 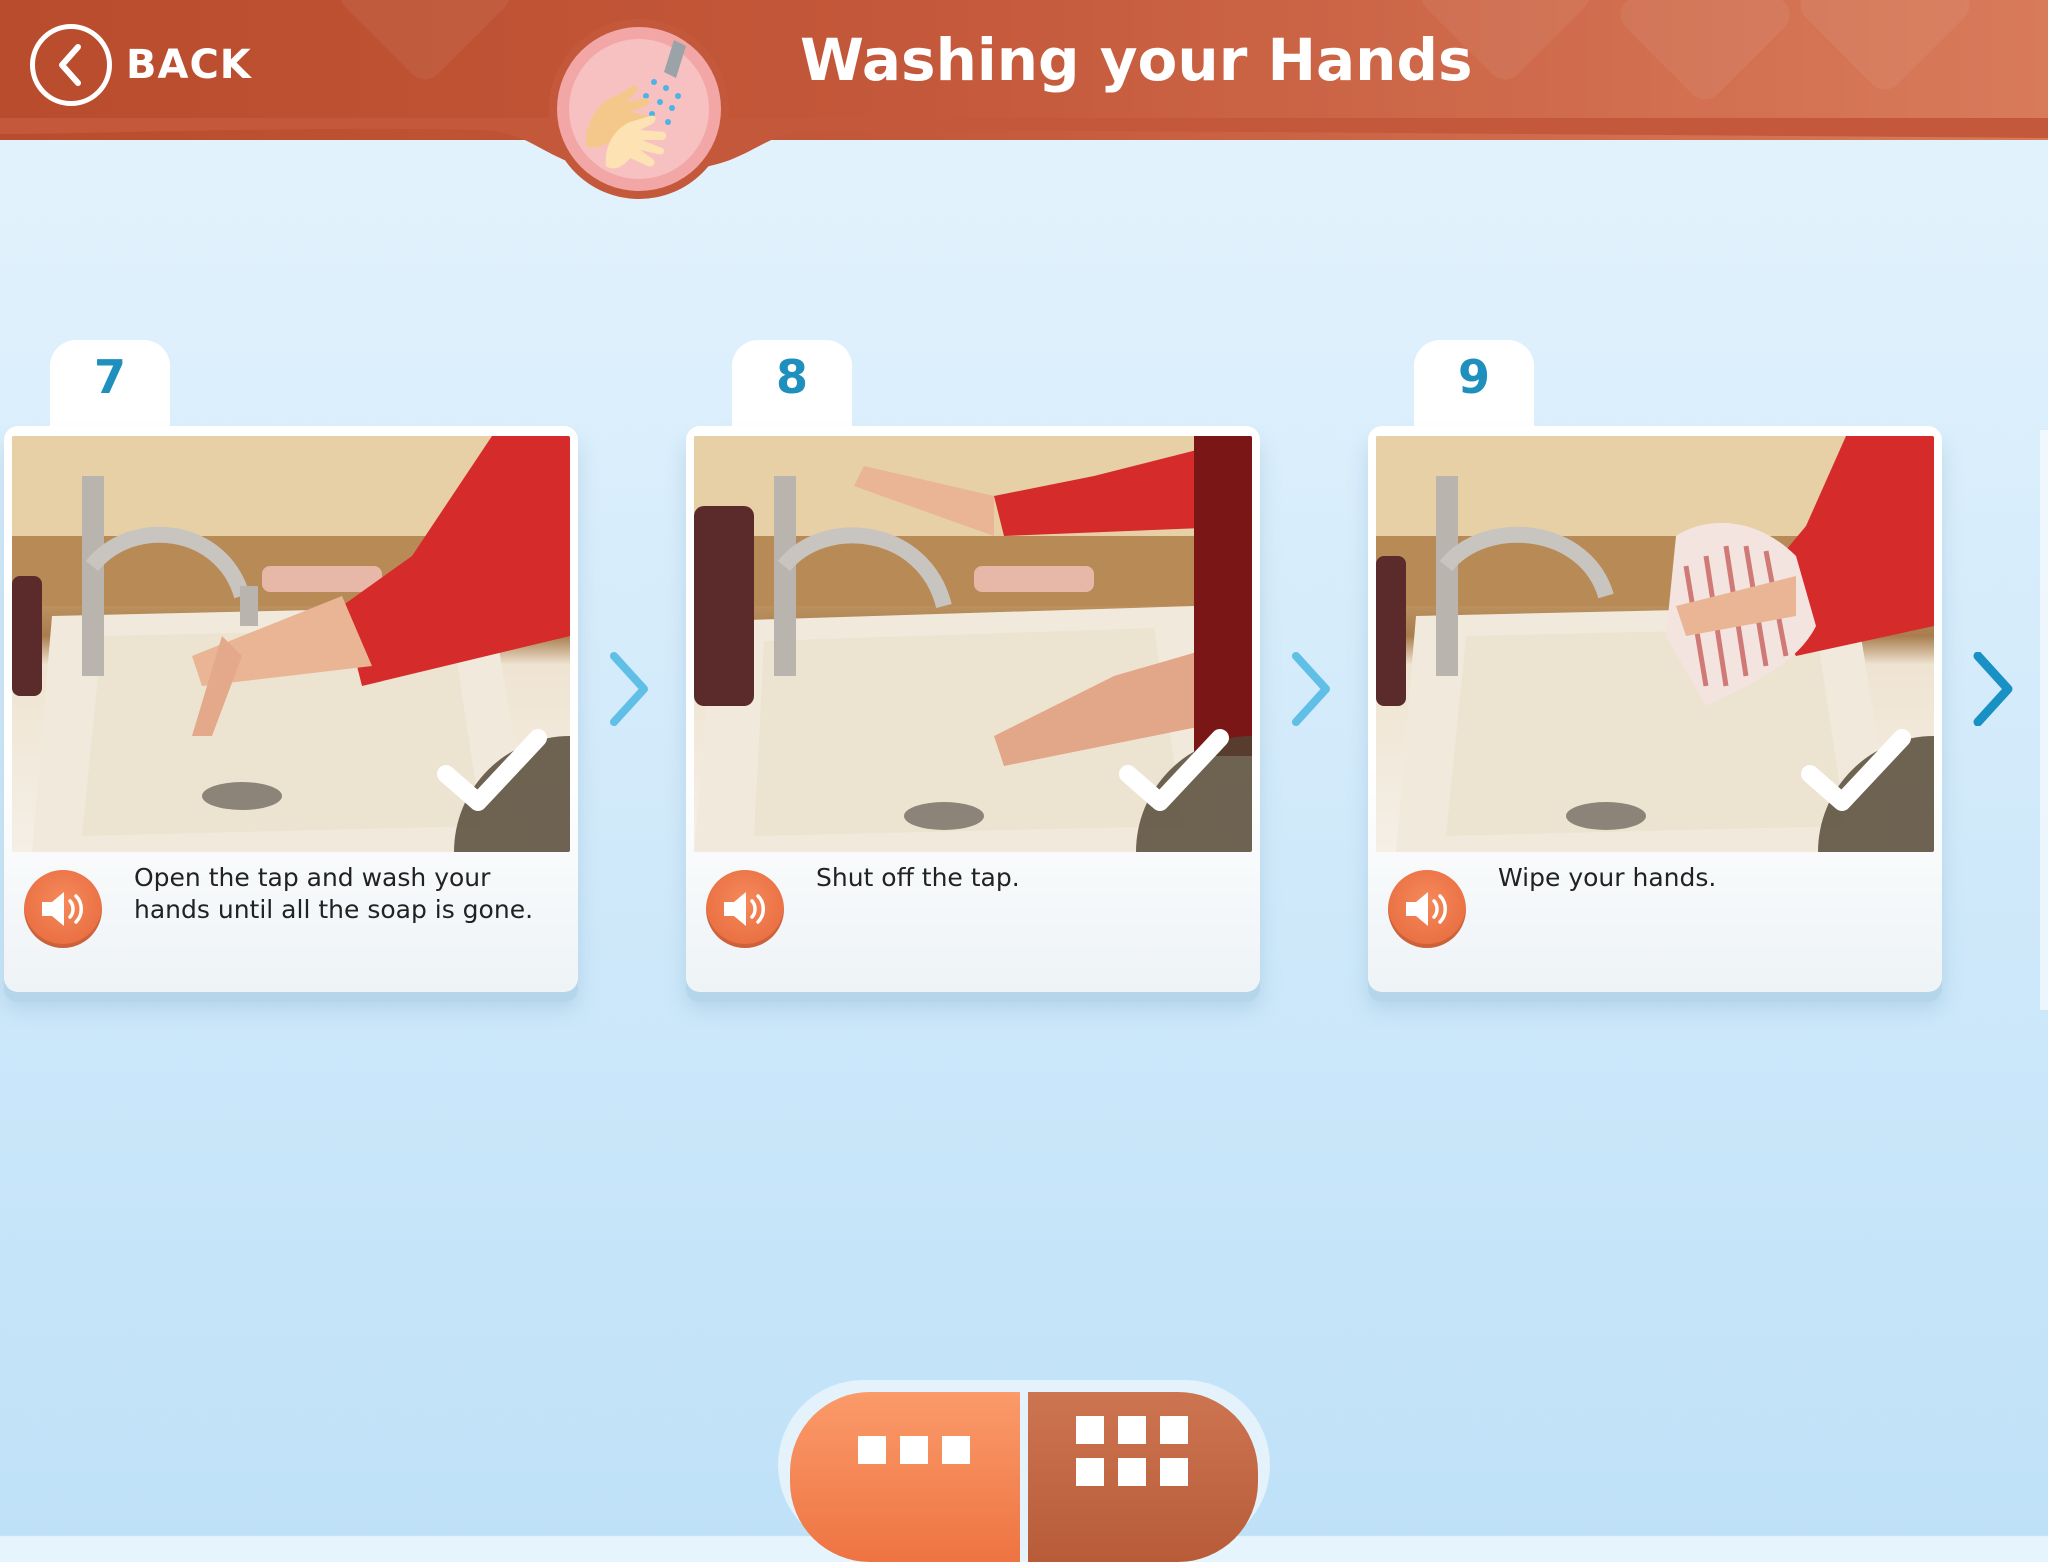 I want to click on step-number-tab: 8, so click(x=792, y=388).